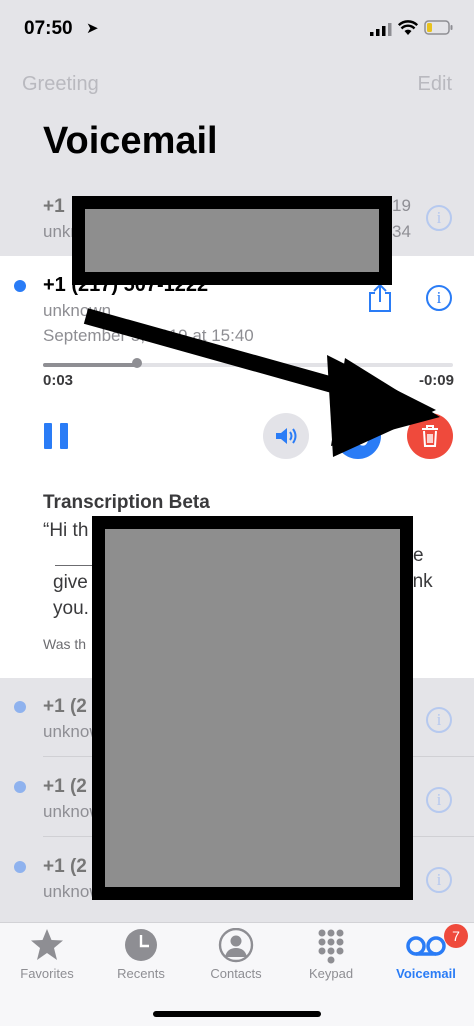  What do you see at coordinates (141, 945) in the screenshot?
I see `clock-icon` at bounding box center [141, 945].